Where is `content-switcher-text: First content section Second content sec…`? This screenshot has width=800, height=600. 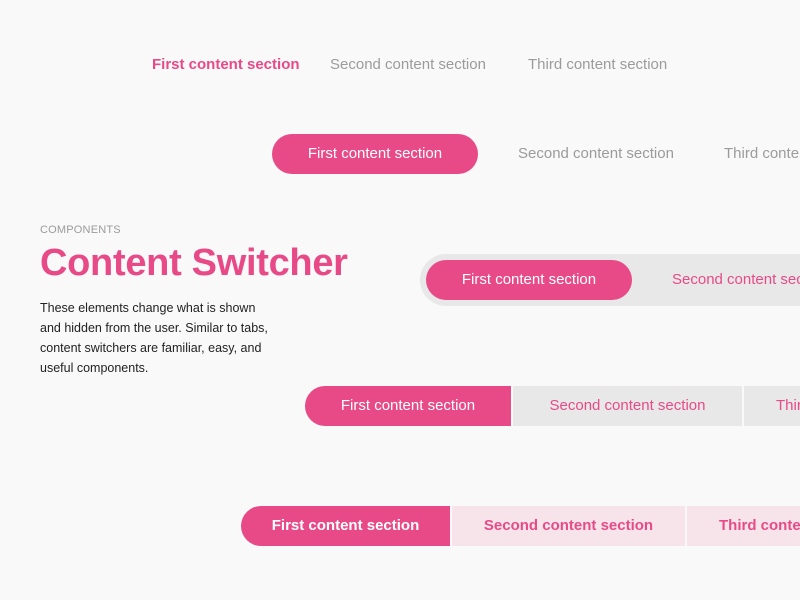 content-switcher-text: First content section Second content sec… is located at coordinates (409, 64).